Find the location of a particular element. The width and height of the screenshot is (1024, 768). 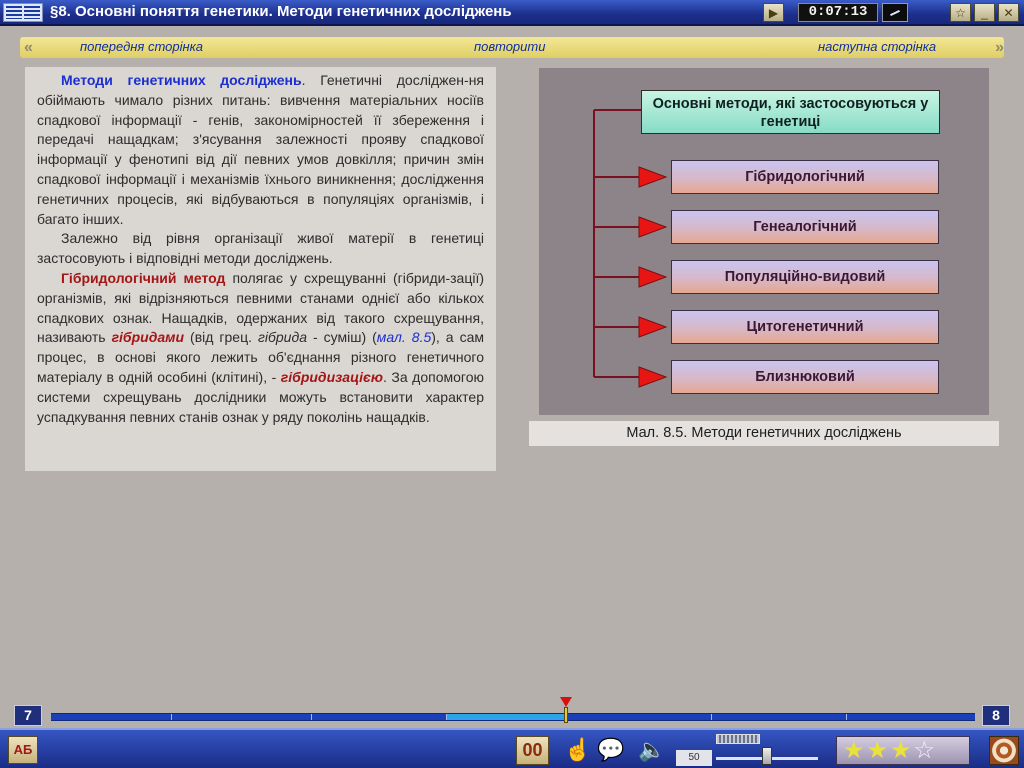

minimize-icon: _ is located at coordinates (984, 12).